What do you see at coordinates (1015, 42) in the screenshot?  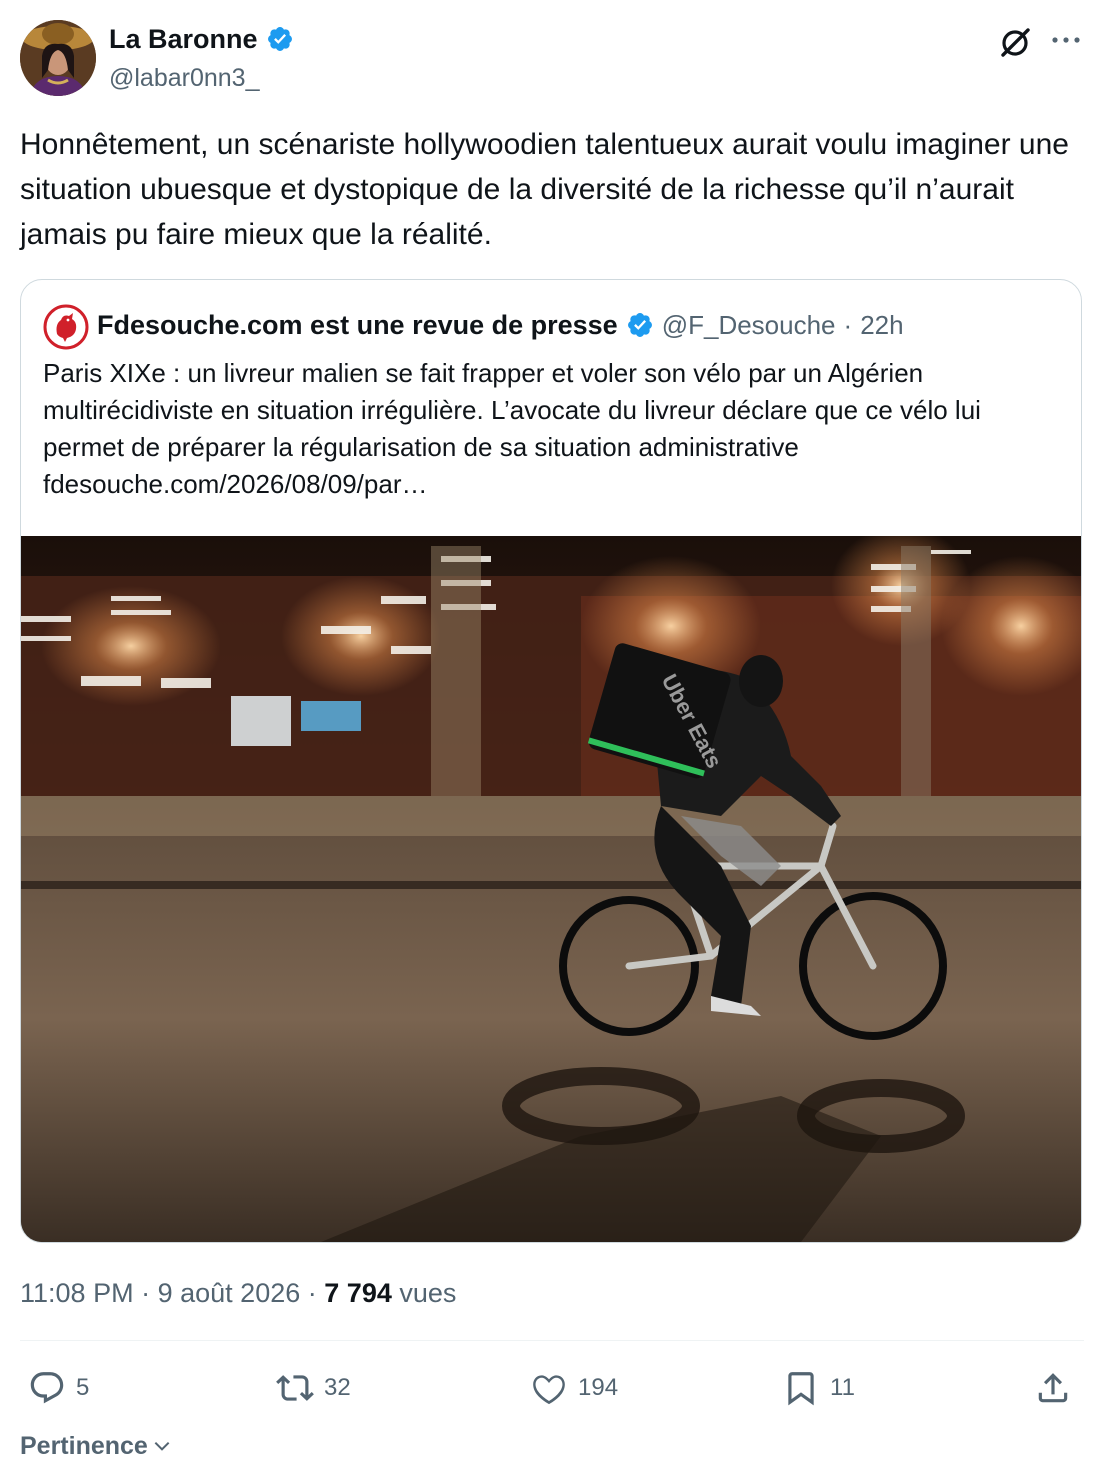 I see `grok-icon` at bounding box center [1015, 42].